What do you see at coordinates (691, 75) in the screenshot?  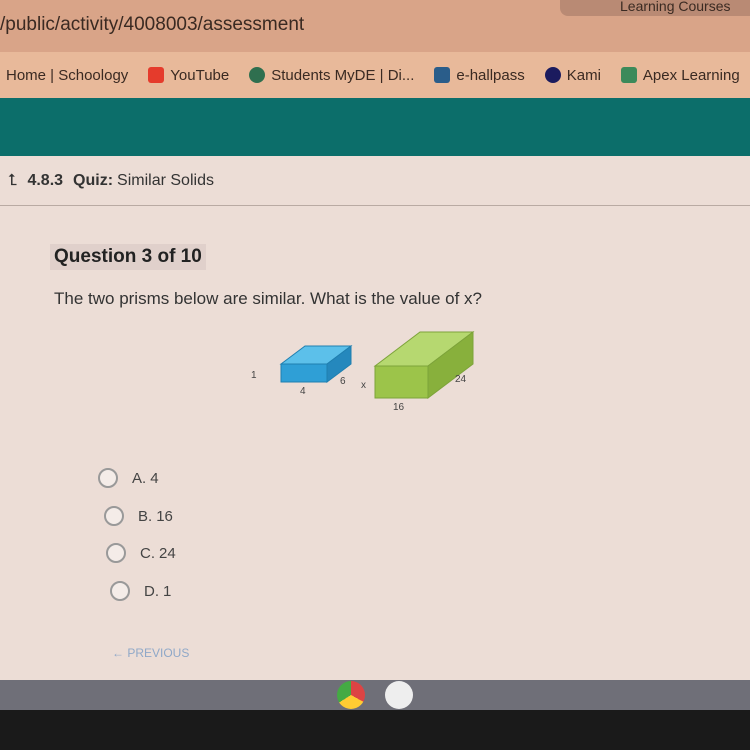 I see `bookmark-label: Apex Learning` at bounding box center [691, 75].